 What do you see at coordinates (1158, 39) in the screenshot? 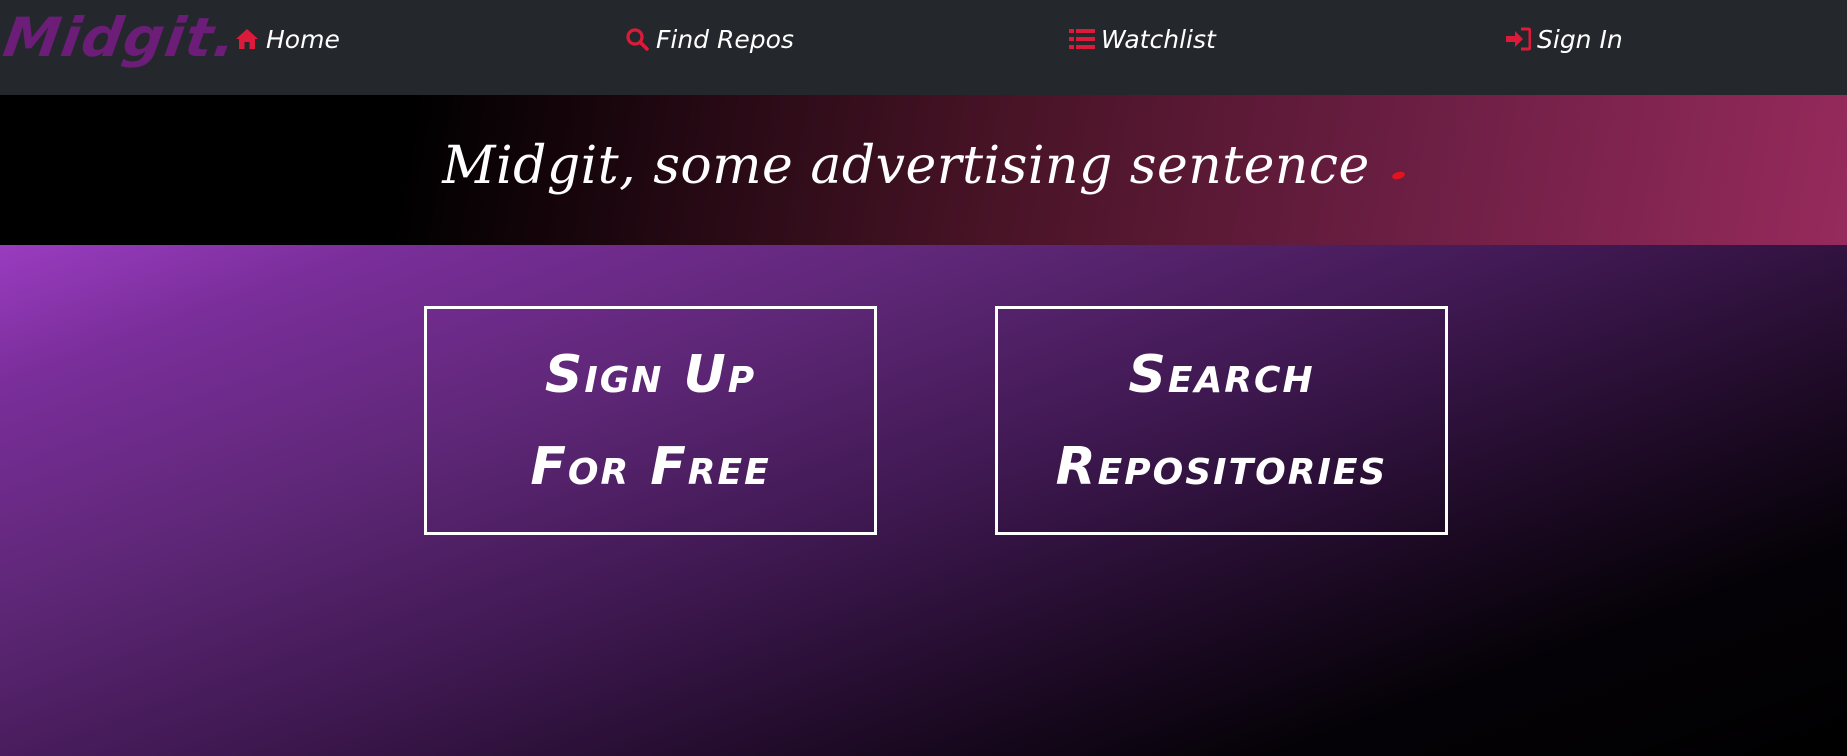
I see `nav-watchlist-label: Watchlist` at bounding box center [1158, 39].